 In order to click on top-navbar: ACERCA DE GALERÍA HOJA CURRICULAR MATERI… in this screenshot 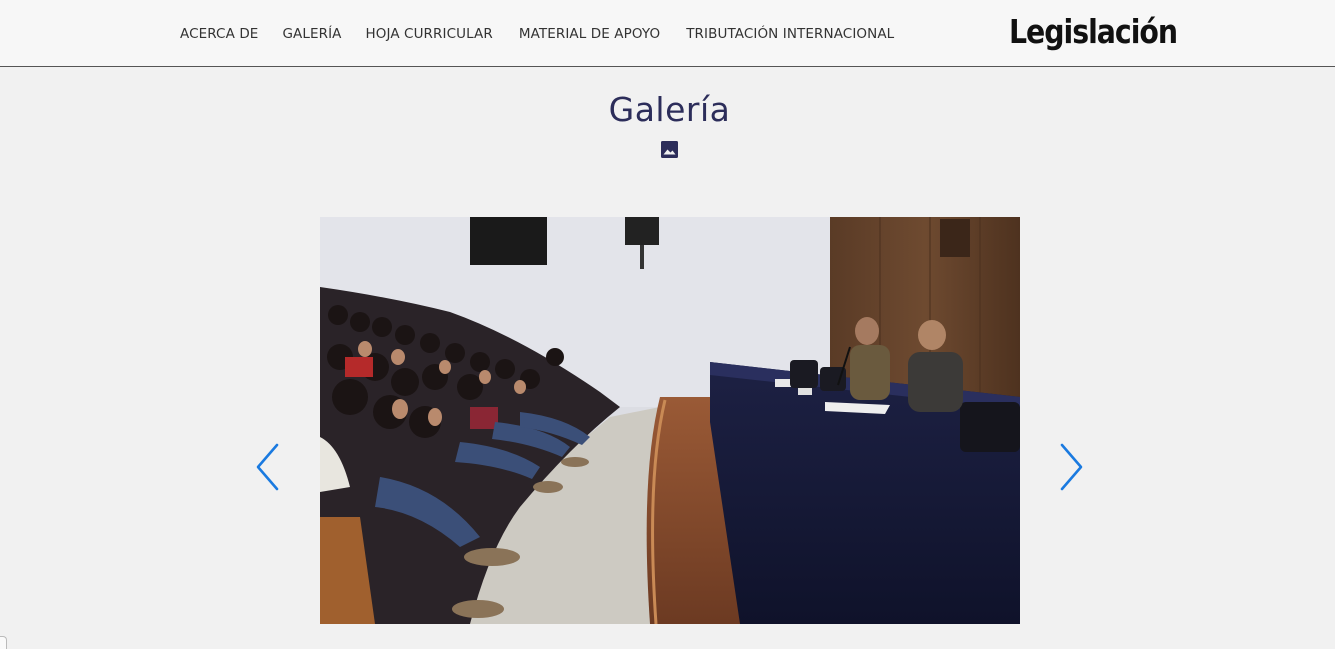, I will do `click(667, 33)`.